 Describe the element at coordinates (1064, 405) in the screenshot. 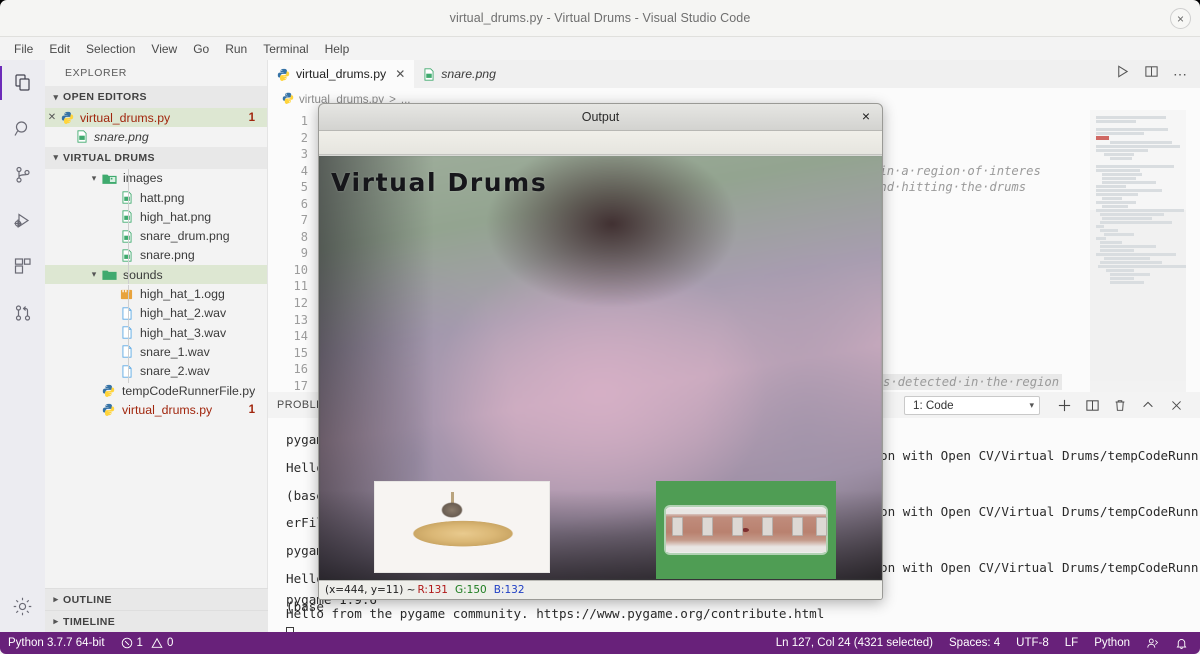

I see `new-terminal-icon` at that location.